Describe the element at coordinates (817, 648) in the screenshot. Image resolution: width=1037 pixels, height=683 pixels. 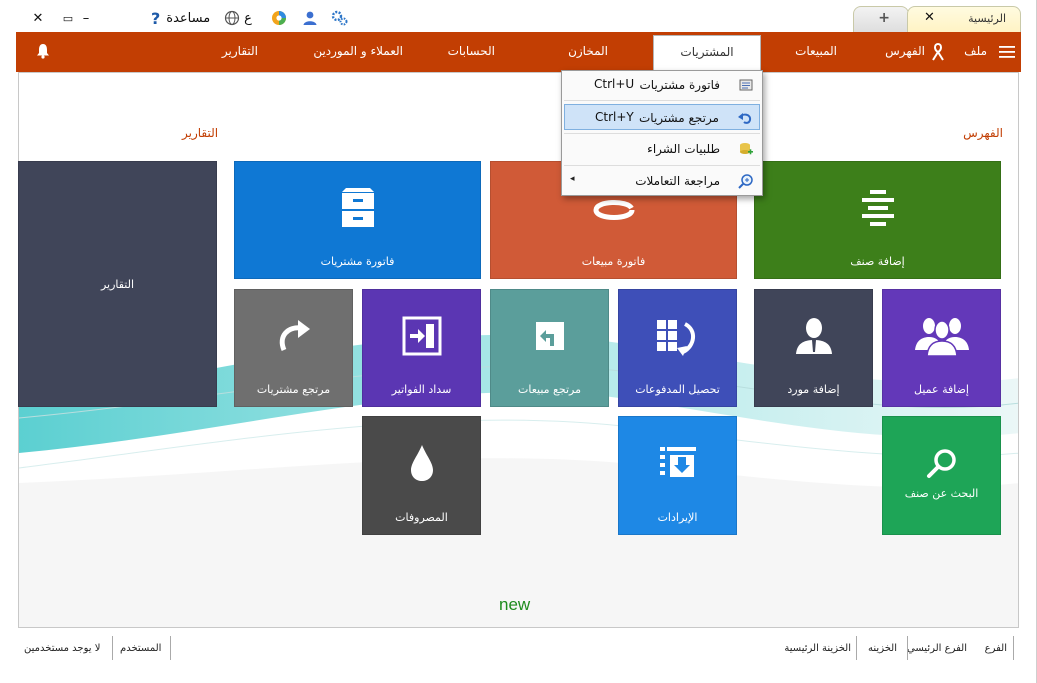
I see `footer-safe-value: الخزينة الرئيسية` at that location.